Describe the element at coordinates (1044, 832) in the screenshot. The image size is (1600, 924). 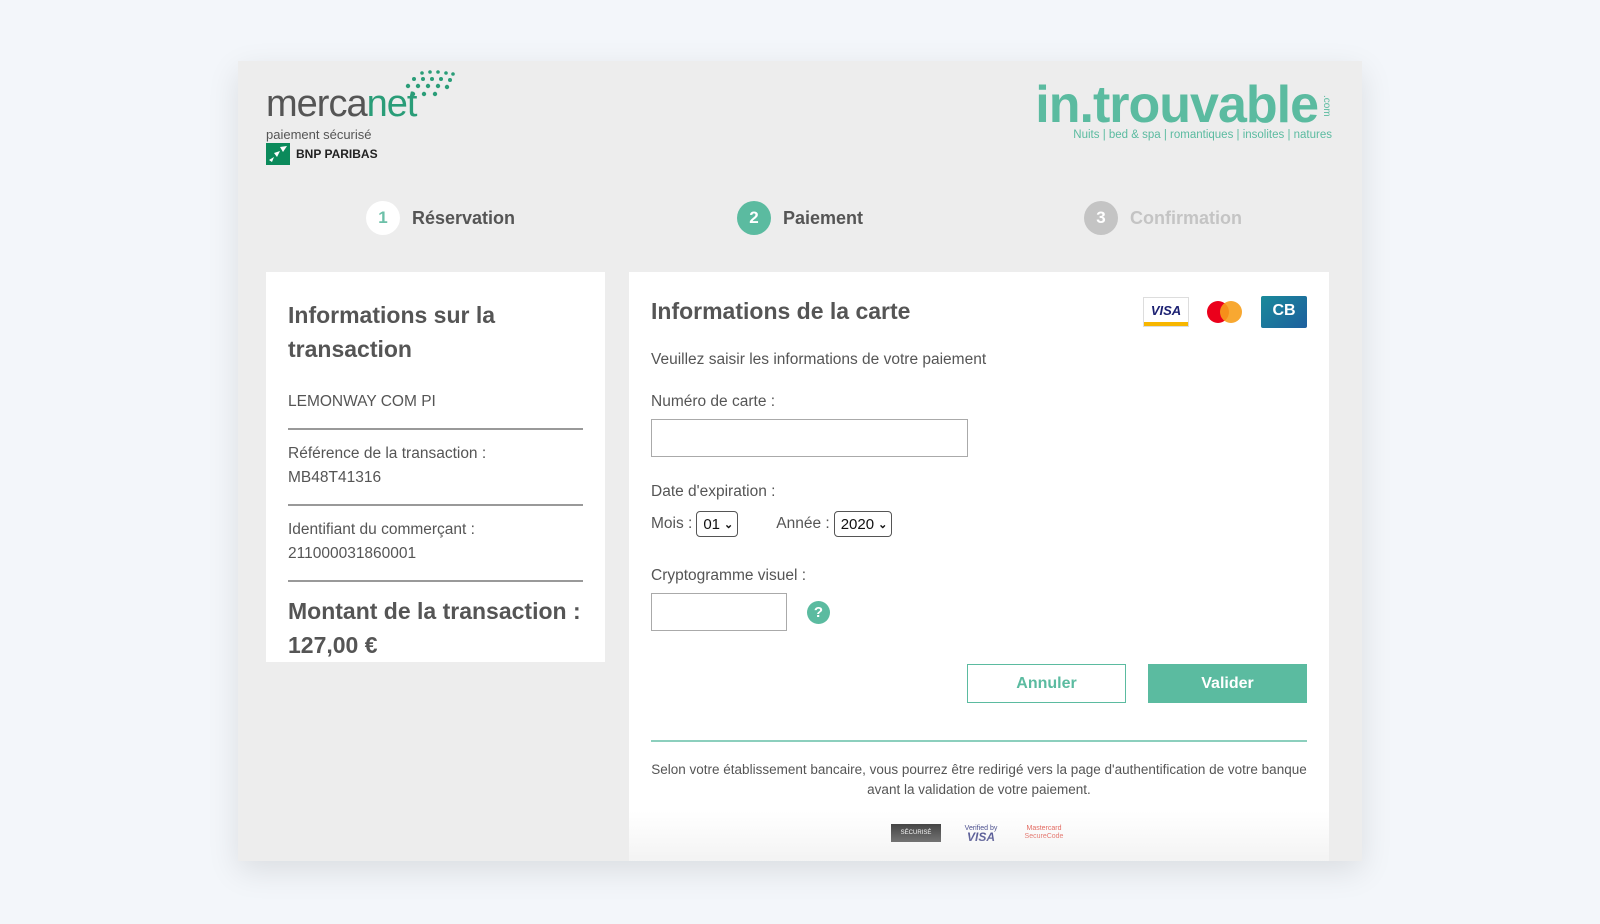
I see `mastercard-securecode-logo: Mastercard SecureCode` at that location.